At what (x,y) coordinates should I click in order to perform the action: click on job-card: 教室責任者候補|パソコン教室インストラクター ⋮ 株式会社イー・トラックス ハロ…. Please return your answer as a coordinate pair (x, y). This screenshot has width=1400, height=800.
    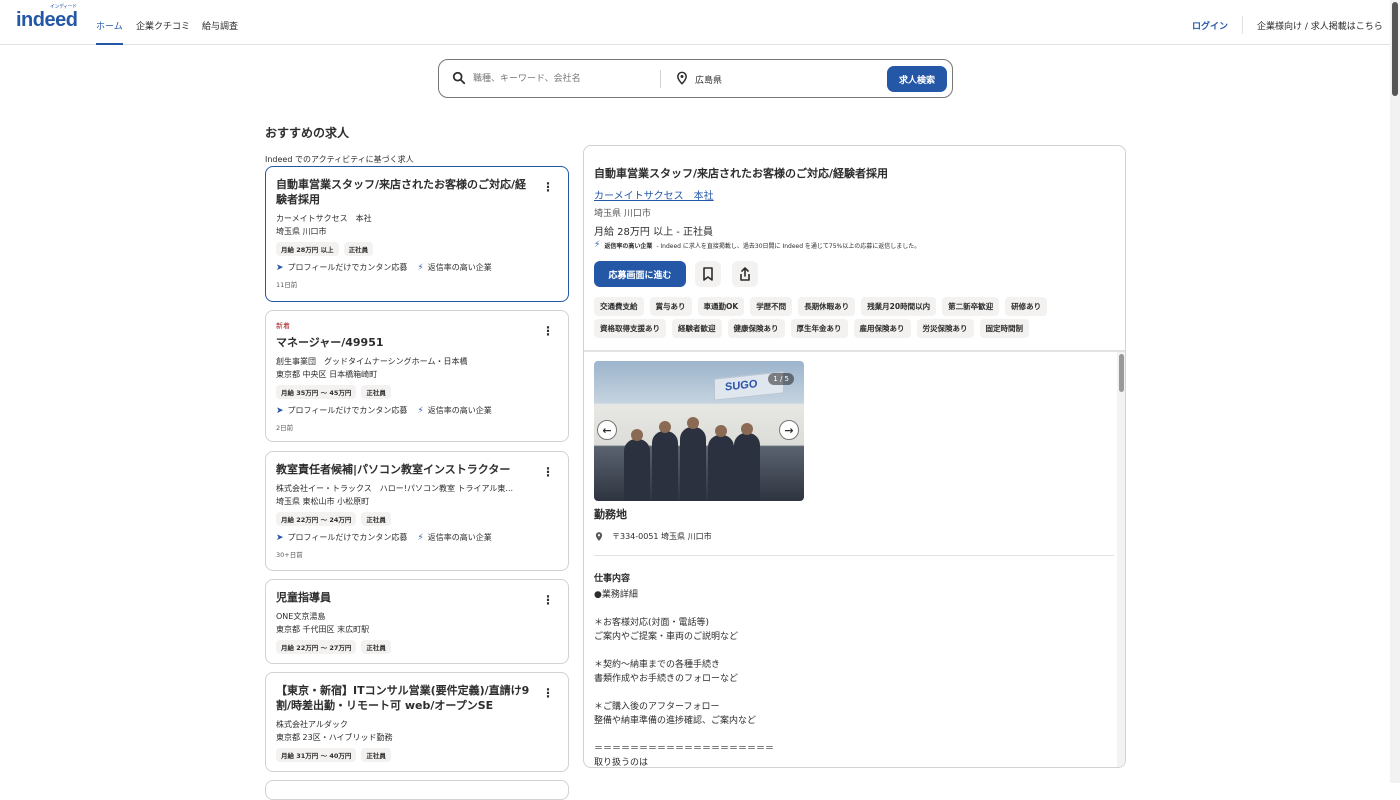
    Looking at the image, I should click on (417, 511).